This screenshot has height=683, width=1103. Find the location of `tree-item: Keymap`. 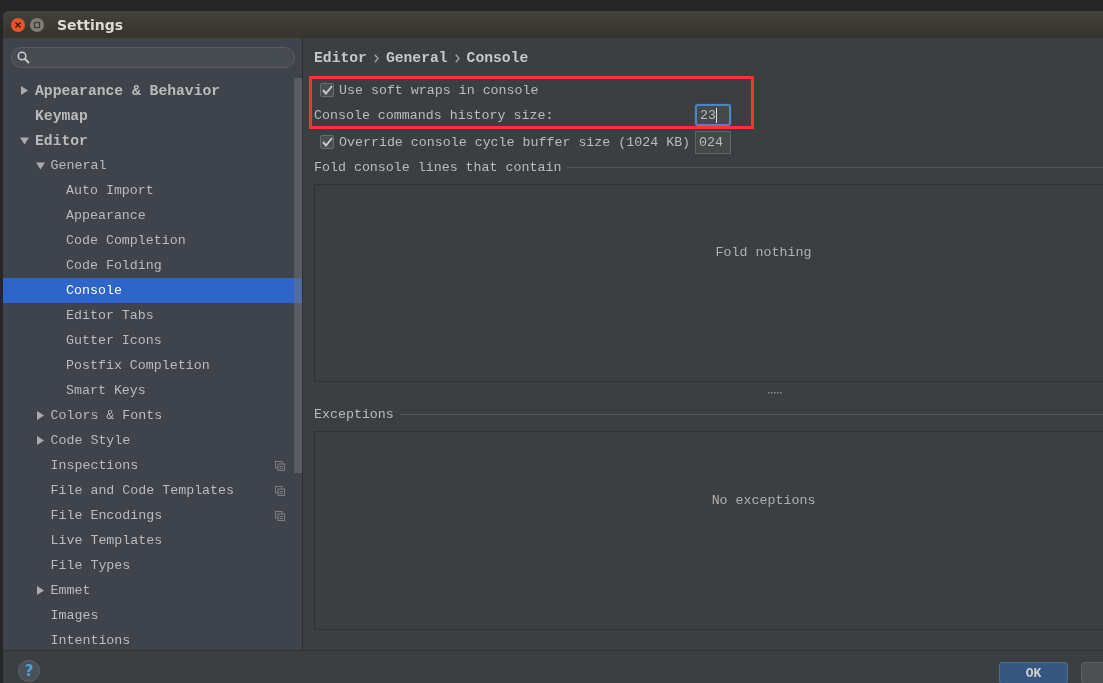

tree-item: Keymap is located at coordinates (152, 115).